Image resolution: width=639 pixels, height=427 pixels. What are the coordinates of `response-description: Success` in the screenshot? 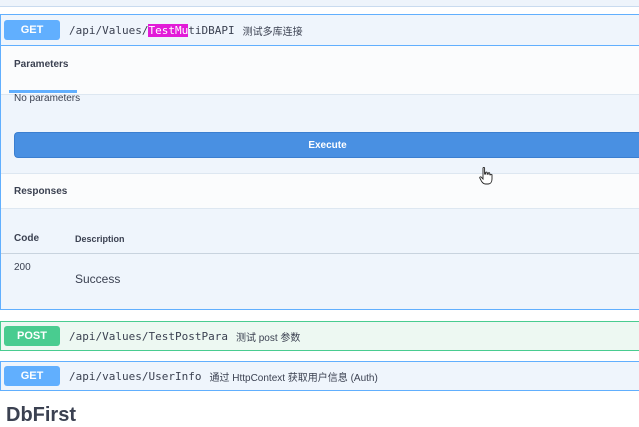 It's located at (98, 279).